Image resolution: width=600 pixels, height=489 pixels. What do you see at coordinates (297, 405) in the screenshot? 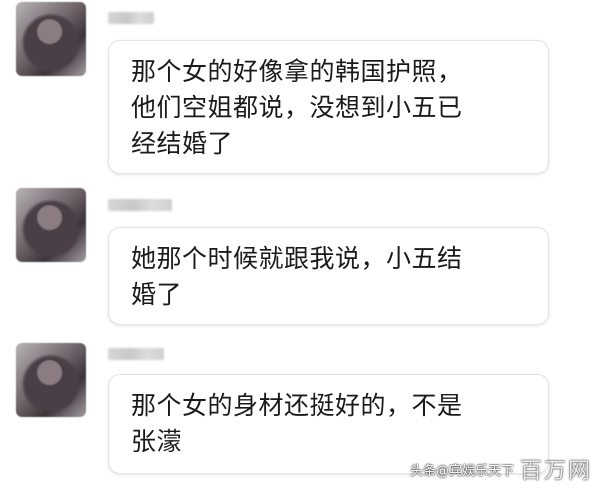
I see `message-text: 那个女的身材还挺好的，不是` at bounding box center [297, 405].